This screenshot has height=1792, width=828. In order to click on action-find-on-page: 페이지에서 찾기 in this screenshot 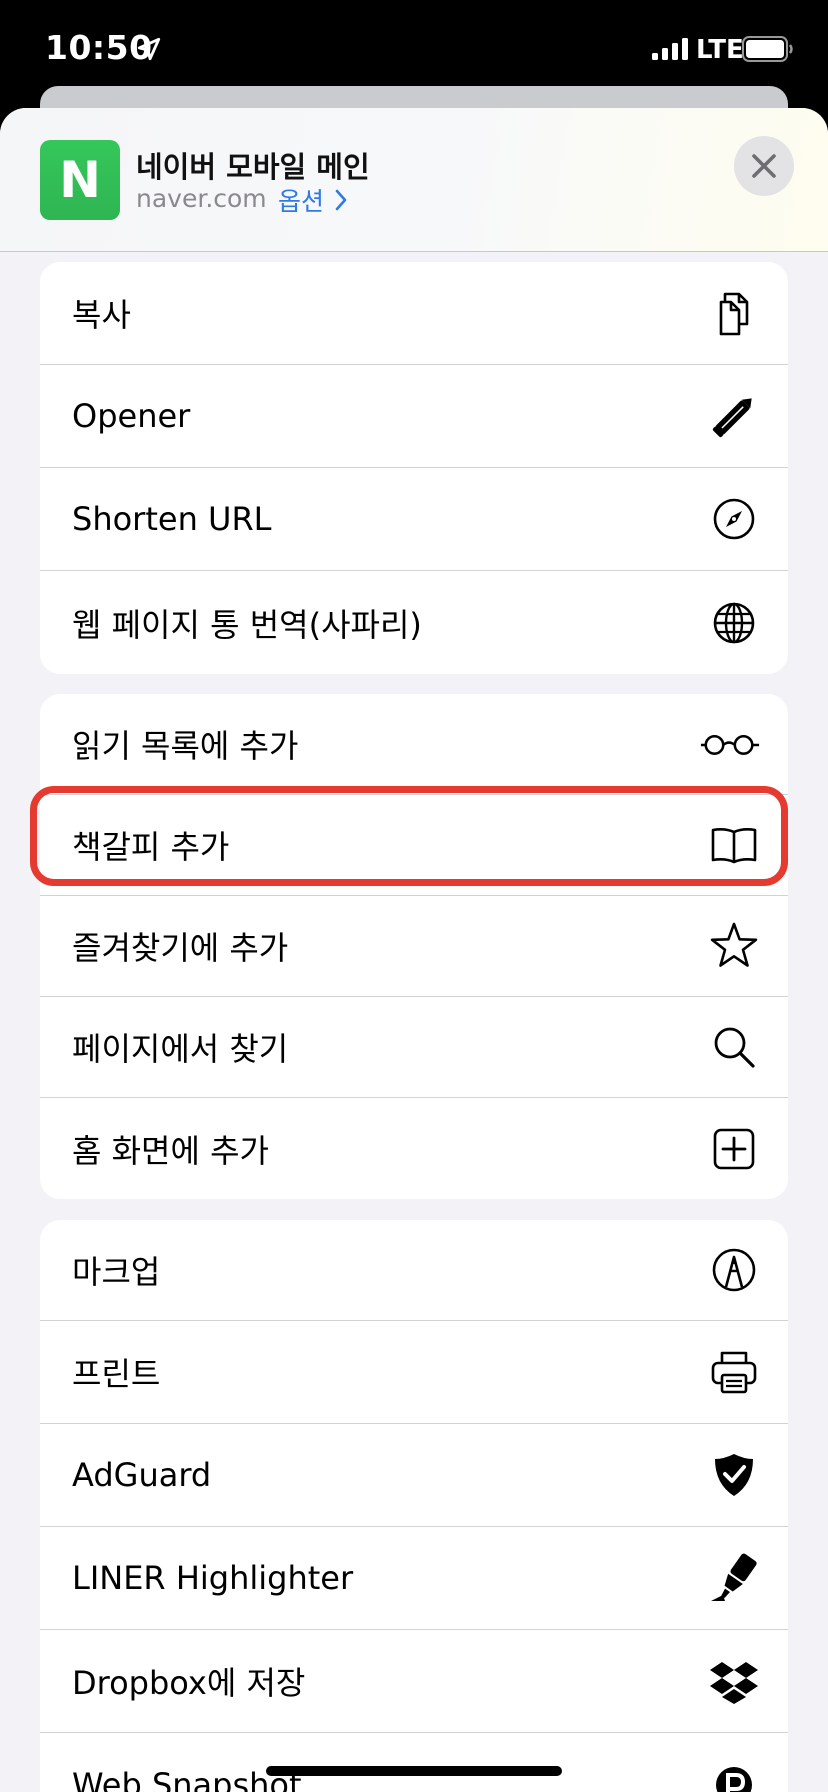, I will do `click(414, 1047)`.